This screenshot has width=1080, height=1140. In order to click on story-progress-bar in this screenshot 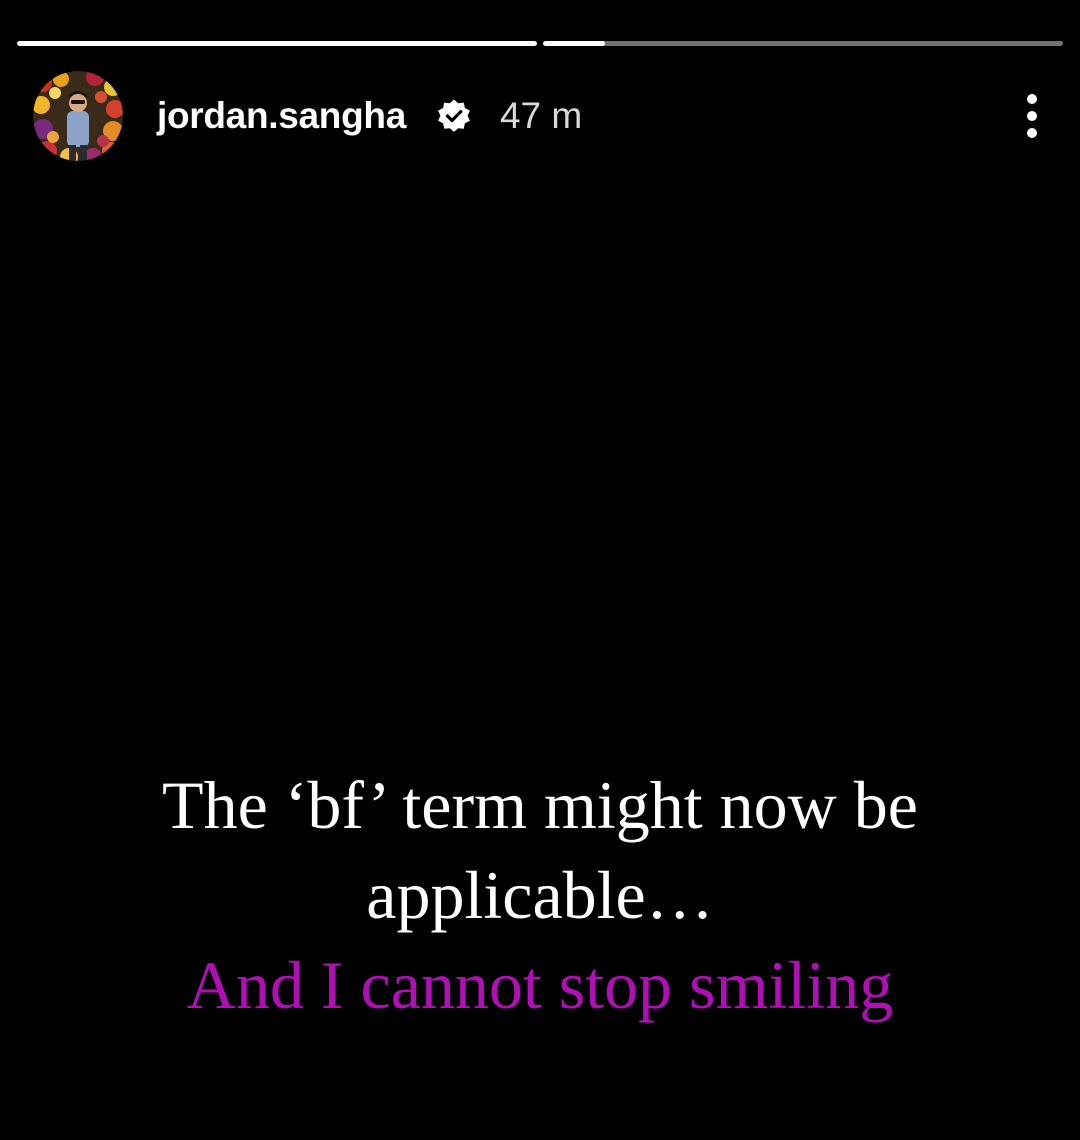, I will do `click(540, 43)`.